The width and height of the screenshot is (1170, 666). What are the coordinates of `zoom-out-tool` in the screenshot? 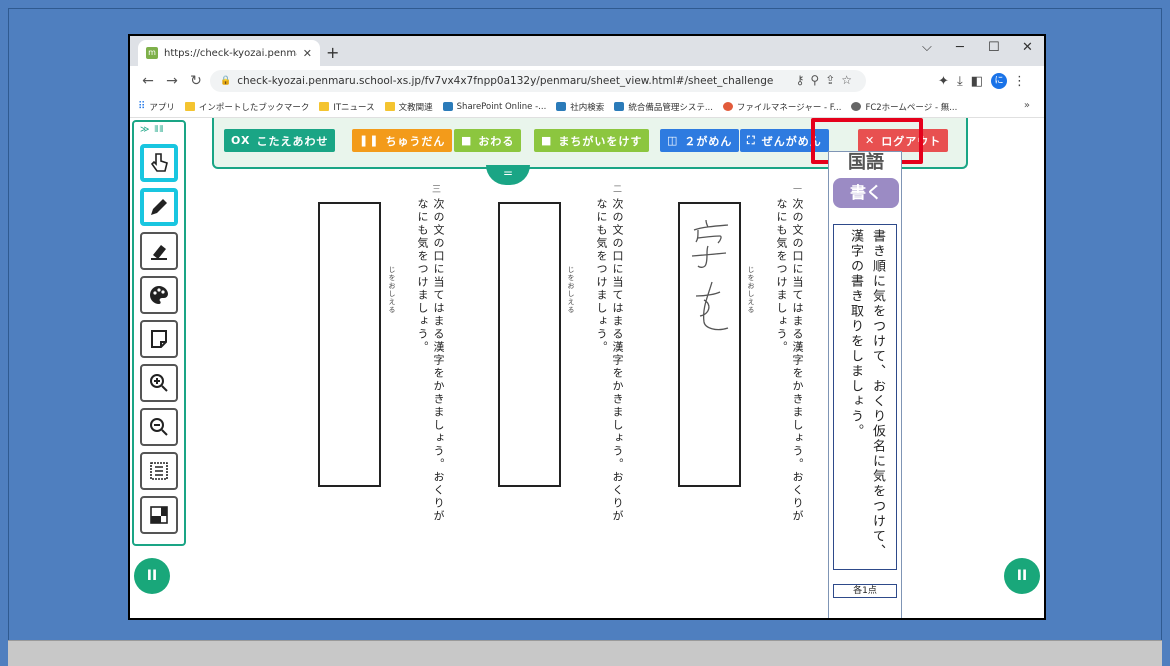 It's located at (159, 427).